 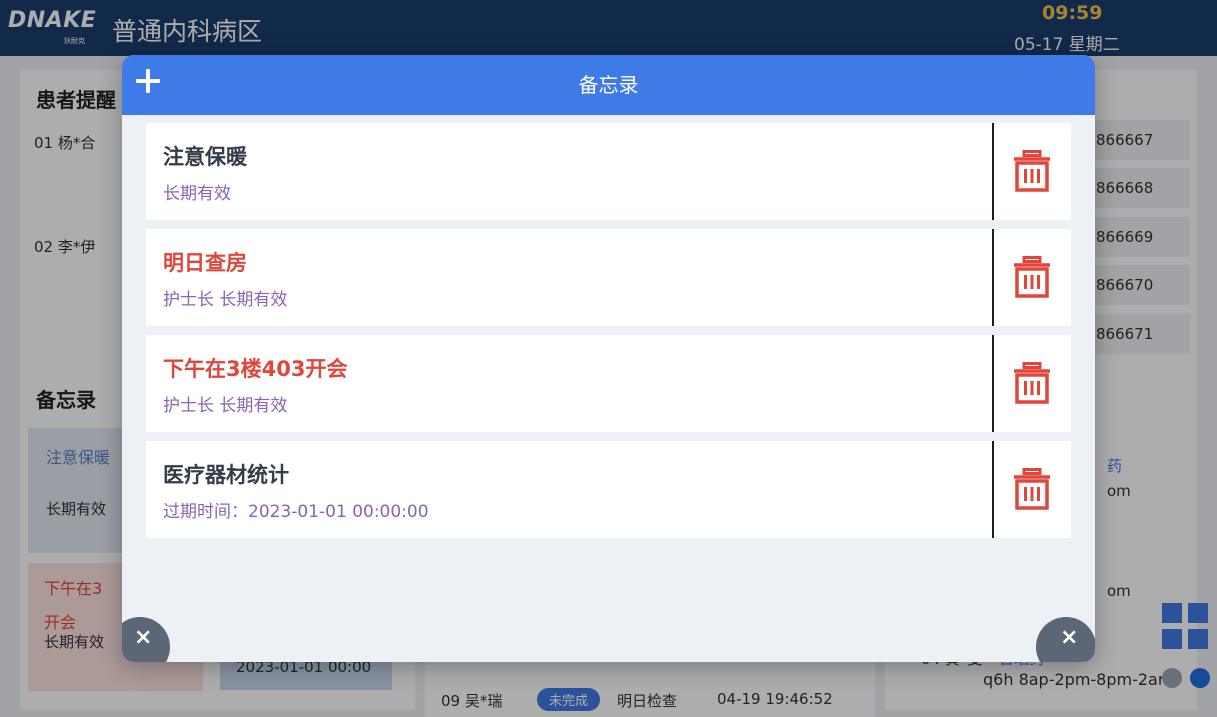 What do you see at coordinates (255, 369) in the screenshot?
I see `memo-title: 下午在3楼403开会` at bounding box center [255, 369].